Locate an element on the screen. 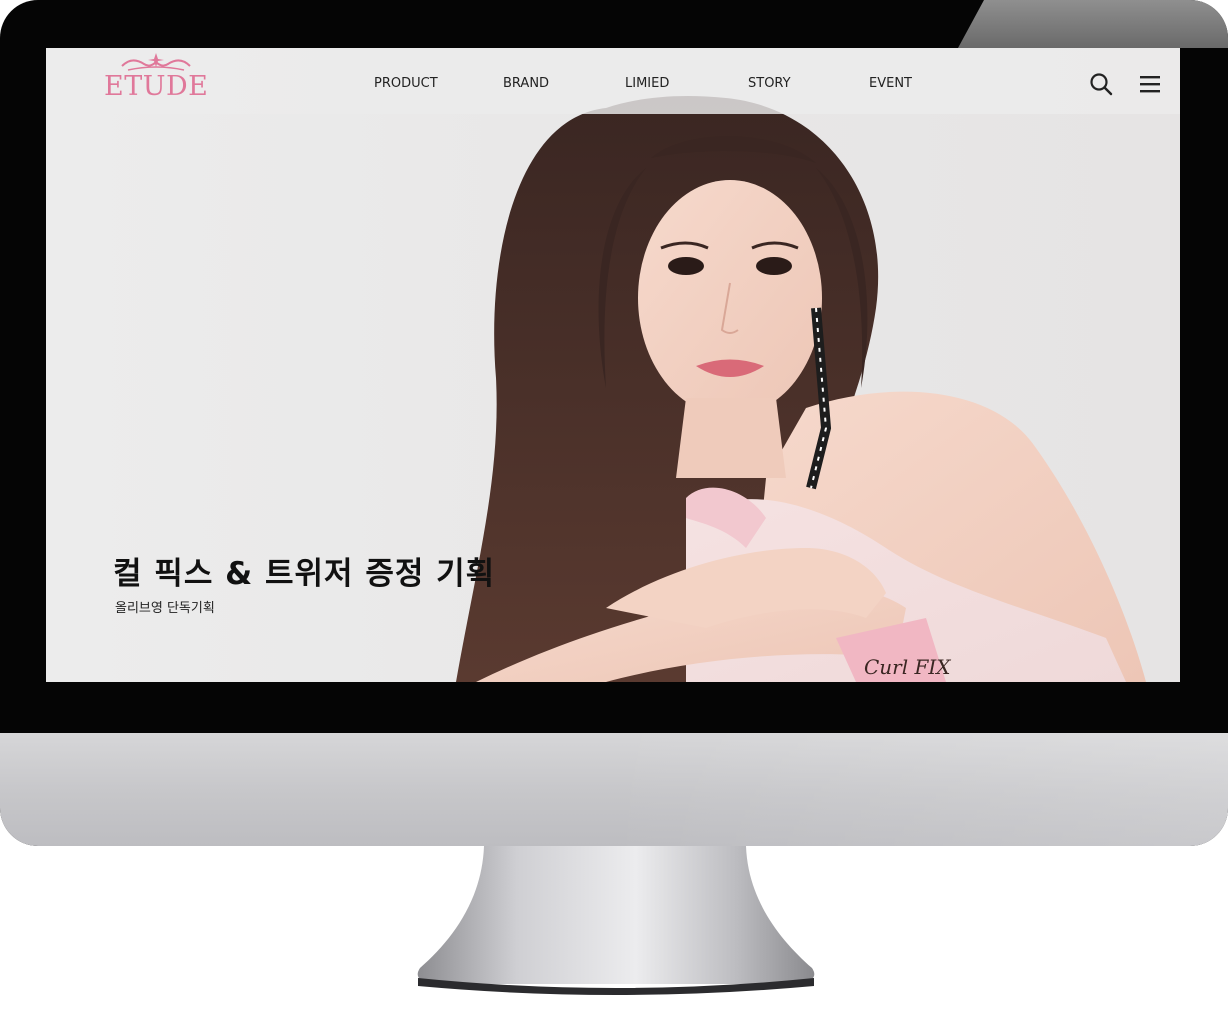  monitor-stand is located at coordinates (616, 920).